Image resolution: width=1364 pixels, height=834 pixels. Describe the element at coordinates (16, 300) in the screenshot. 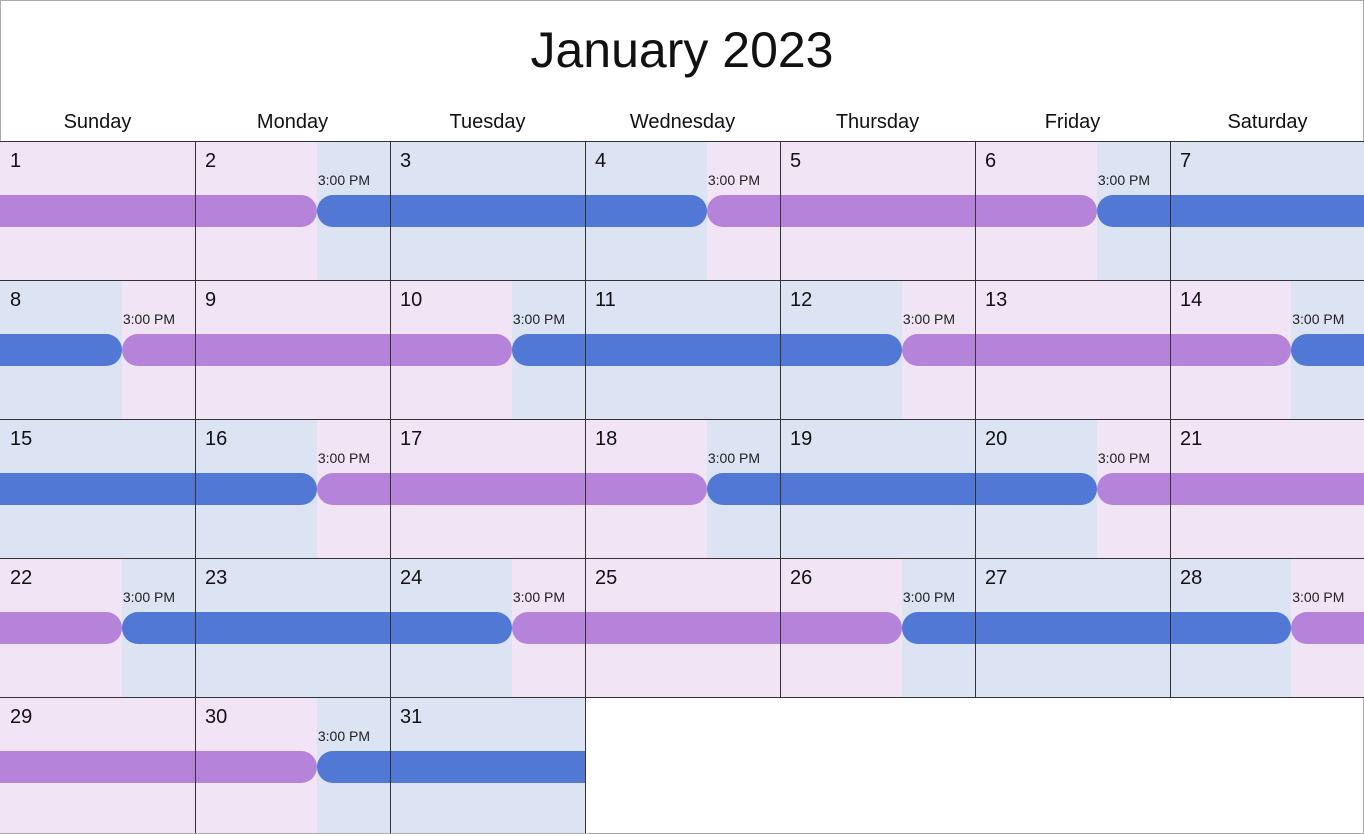

I see `day-number: 8` at that location.